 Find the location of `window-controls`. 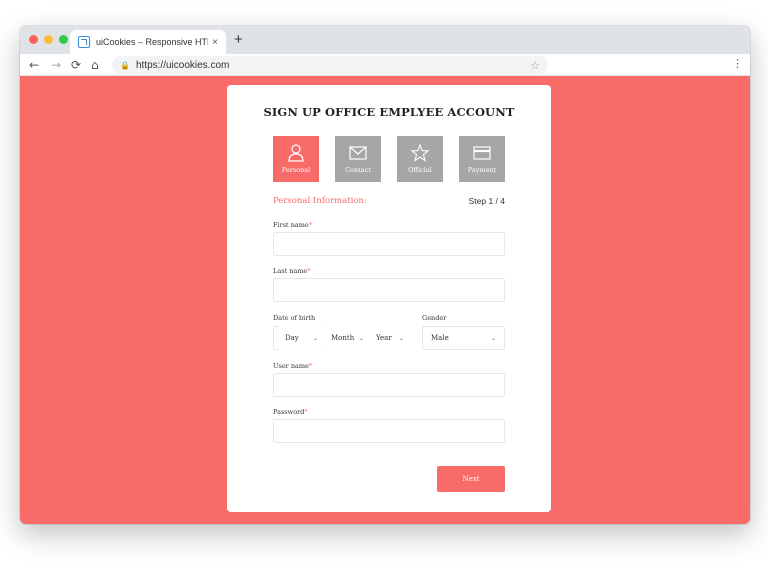

window-controls is located at coordinates (48, 39).